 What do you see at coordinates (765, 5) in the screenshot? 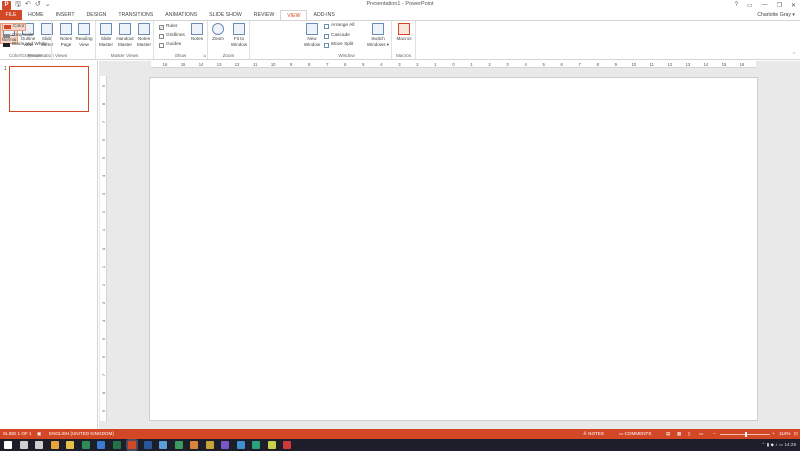
I see `minimize-icon: —` at bounding box center [765, 5].